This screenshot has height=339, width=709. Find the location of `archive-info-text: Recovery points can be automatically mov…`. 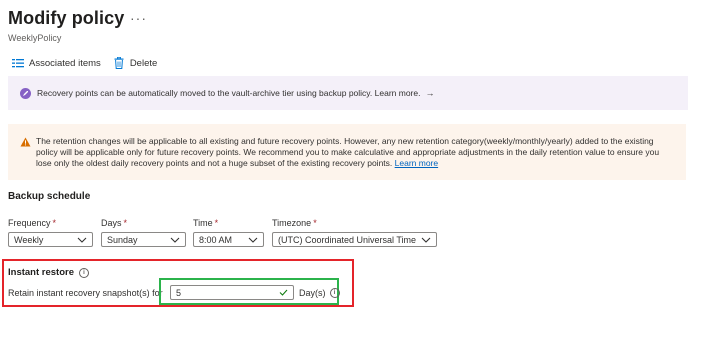

archive-info-text: Recovery points can be automatically mov… is located at coordinates (229, 93).